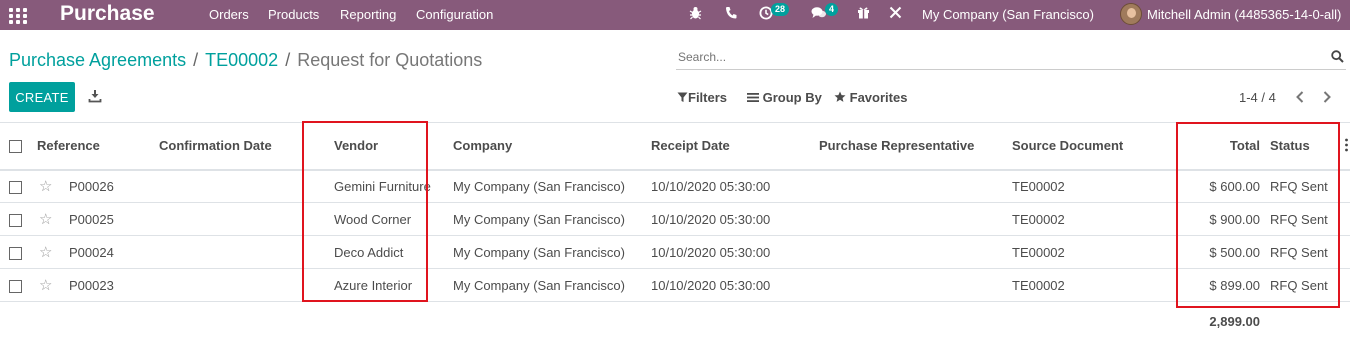  What do you see at coordinates (1008, 14) in the screenshot?
I see `company-switcher: My Company (San Francisco)` at bounding box center [1008, 14].